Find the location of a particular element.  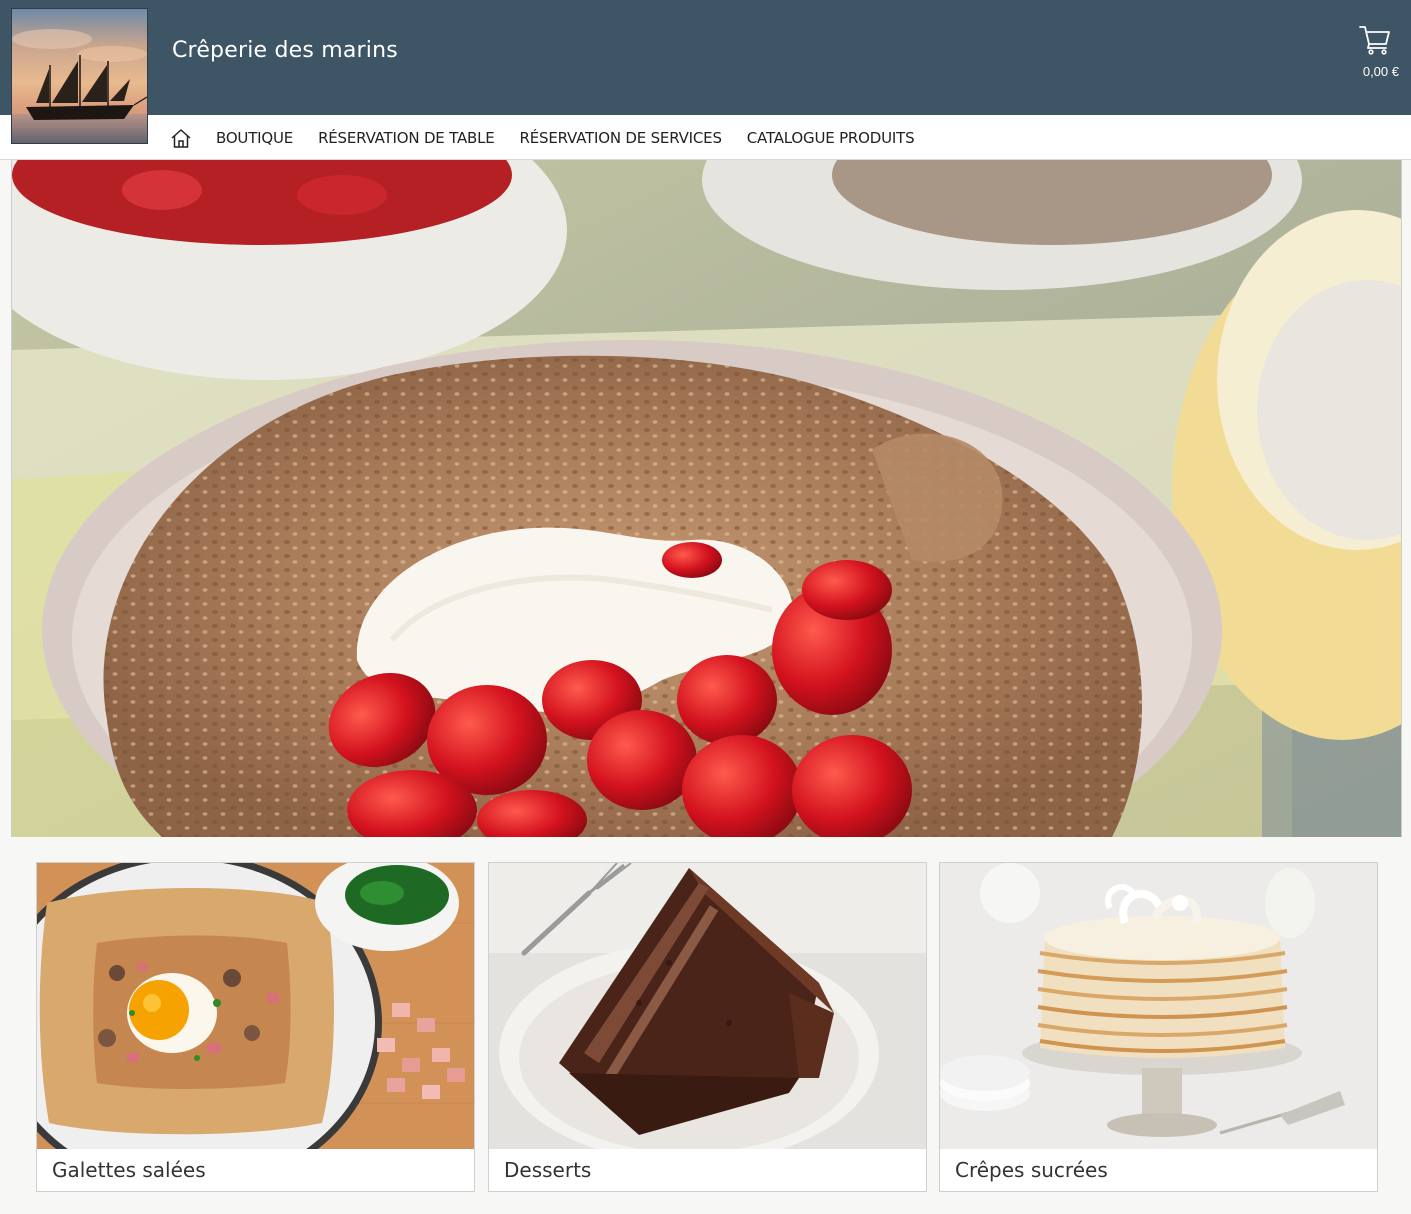

category-card-crepes-sucrees: Crêpes sucrées is located at coordinates (1158, 1027).